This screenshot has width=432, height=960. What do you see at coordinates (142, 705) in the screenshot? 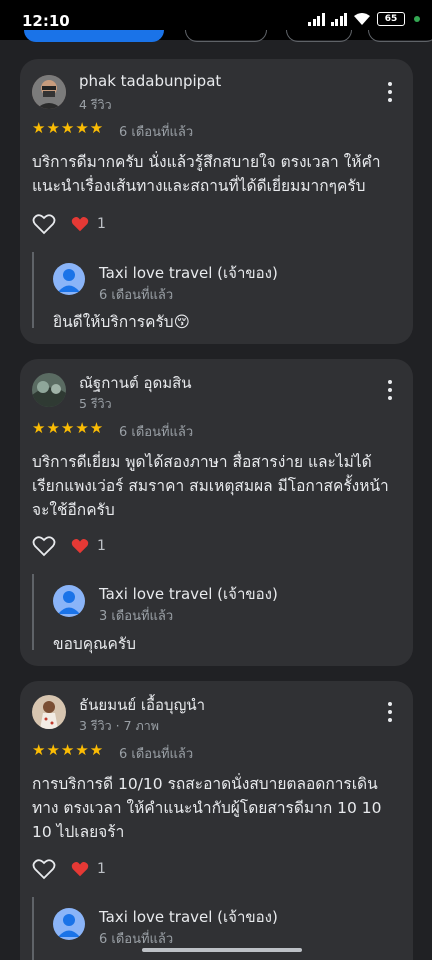
I see `reviewer-name: ธันยมนย์ เอื้อบุญนำ` at bounding box center [142, 705].